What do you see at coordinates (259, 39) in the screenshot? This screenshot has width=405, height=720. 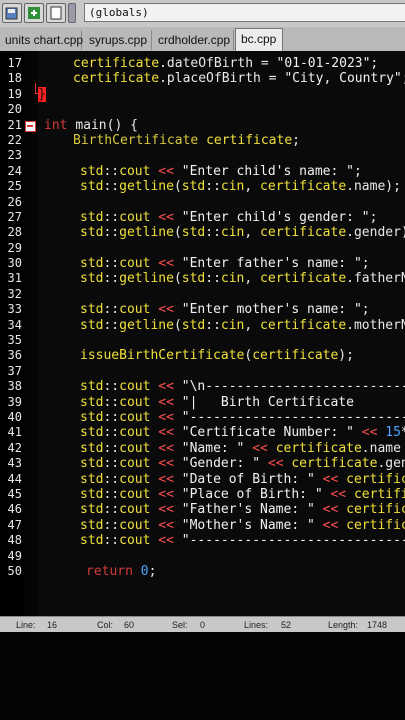 I see `tab-bc: bc.cpp` at bounding box center [259, 39].